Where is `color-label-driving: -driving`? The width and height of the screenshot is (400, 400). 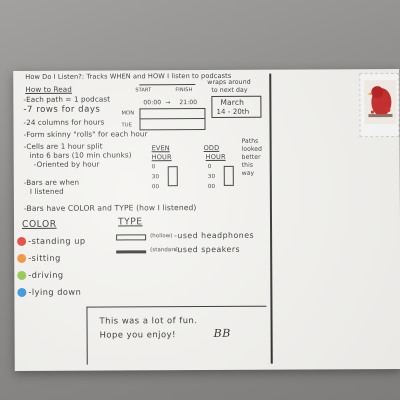 color-label-driving: -driving is located at coordinates (46, 274).